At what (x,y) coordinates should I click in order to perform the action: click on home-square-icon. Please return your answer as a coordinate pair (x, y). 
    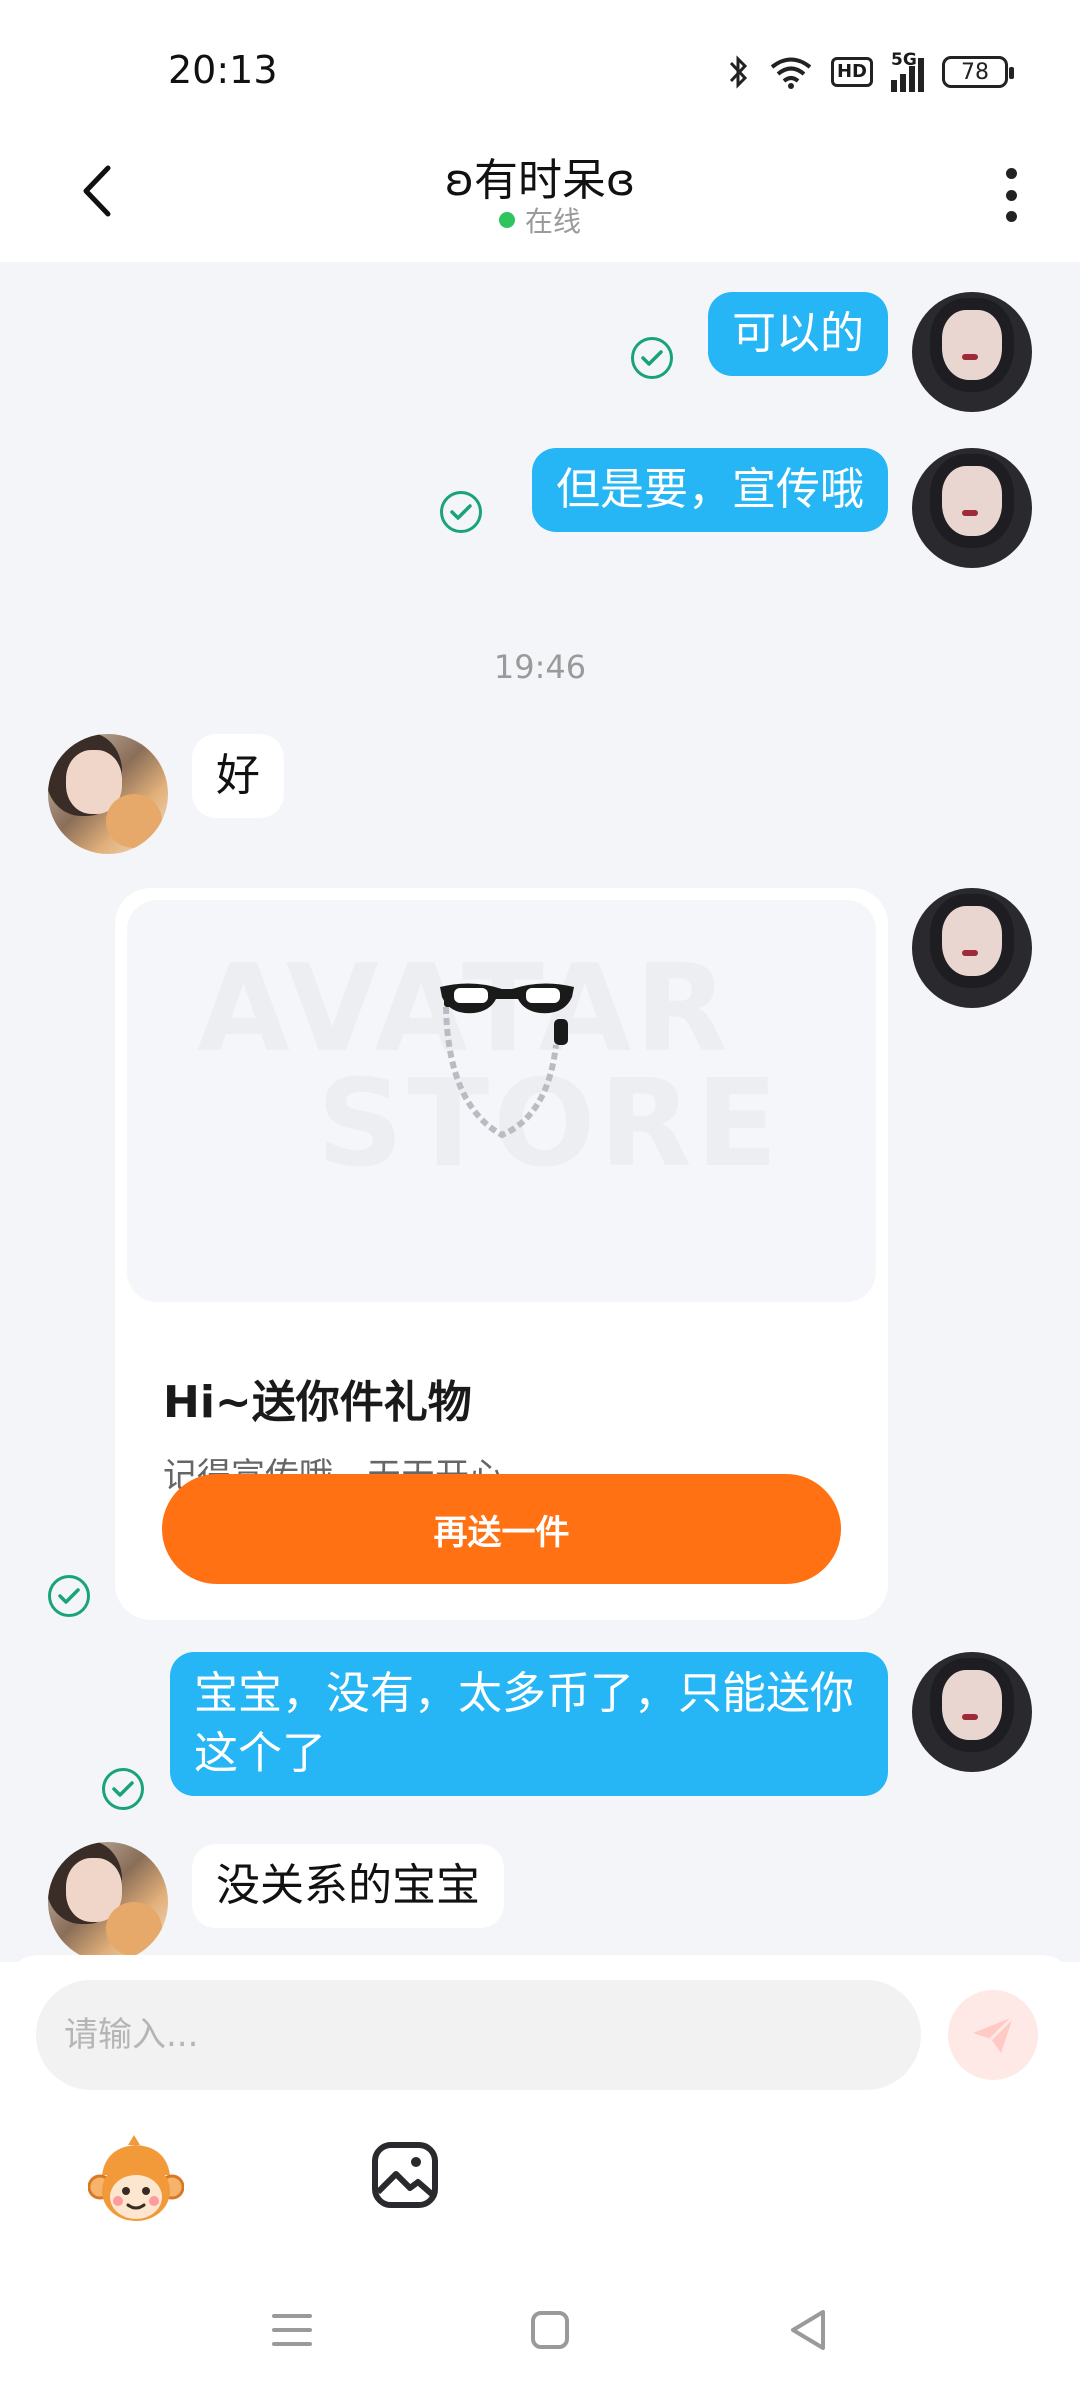
    Looking at the image, I should click on (550, 2330).